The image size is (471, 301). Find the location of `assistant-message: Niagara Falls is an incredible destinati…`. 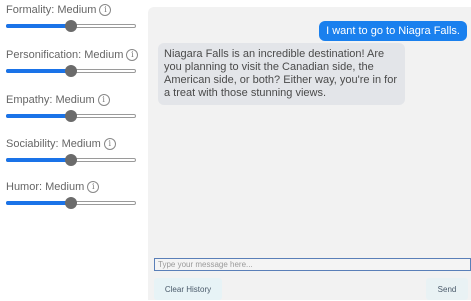

assistant-message: Niagara Falls is an incredible destinati… is located at coordinates (281, 74).